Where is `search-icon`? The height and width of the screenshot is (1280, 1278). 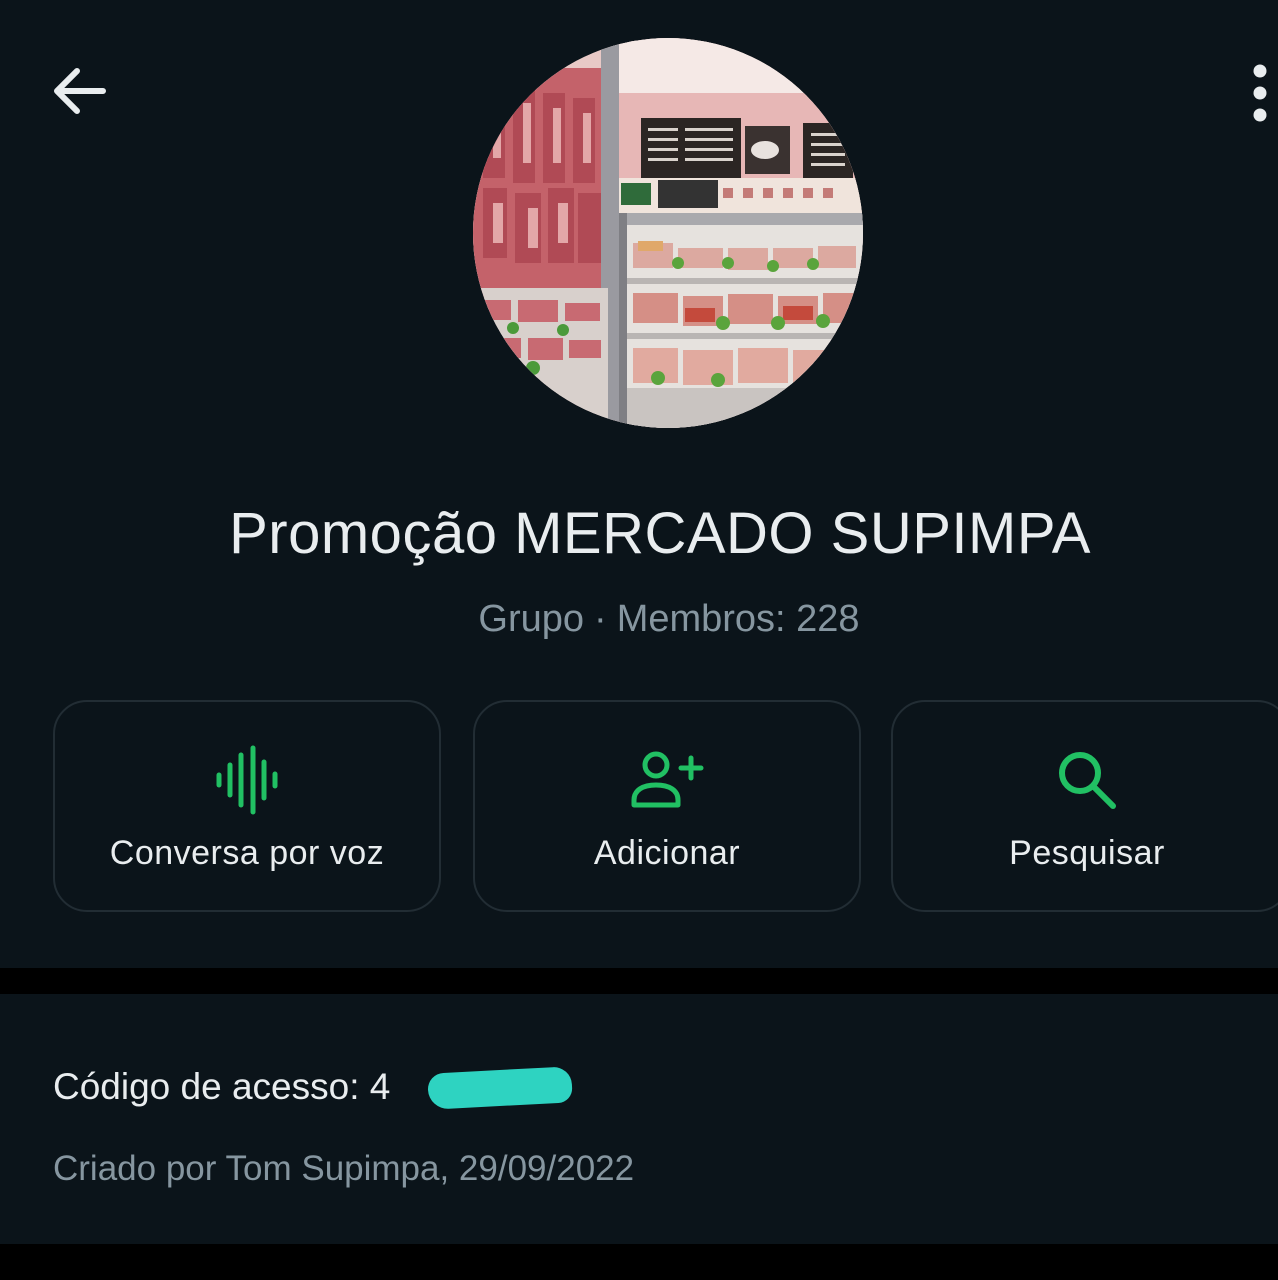 search-icon is located at coordinates (1087, 780).